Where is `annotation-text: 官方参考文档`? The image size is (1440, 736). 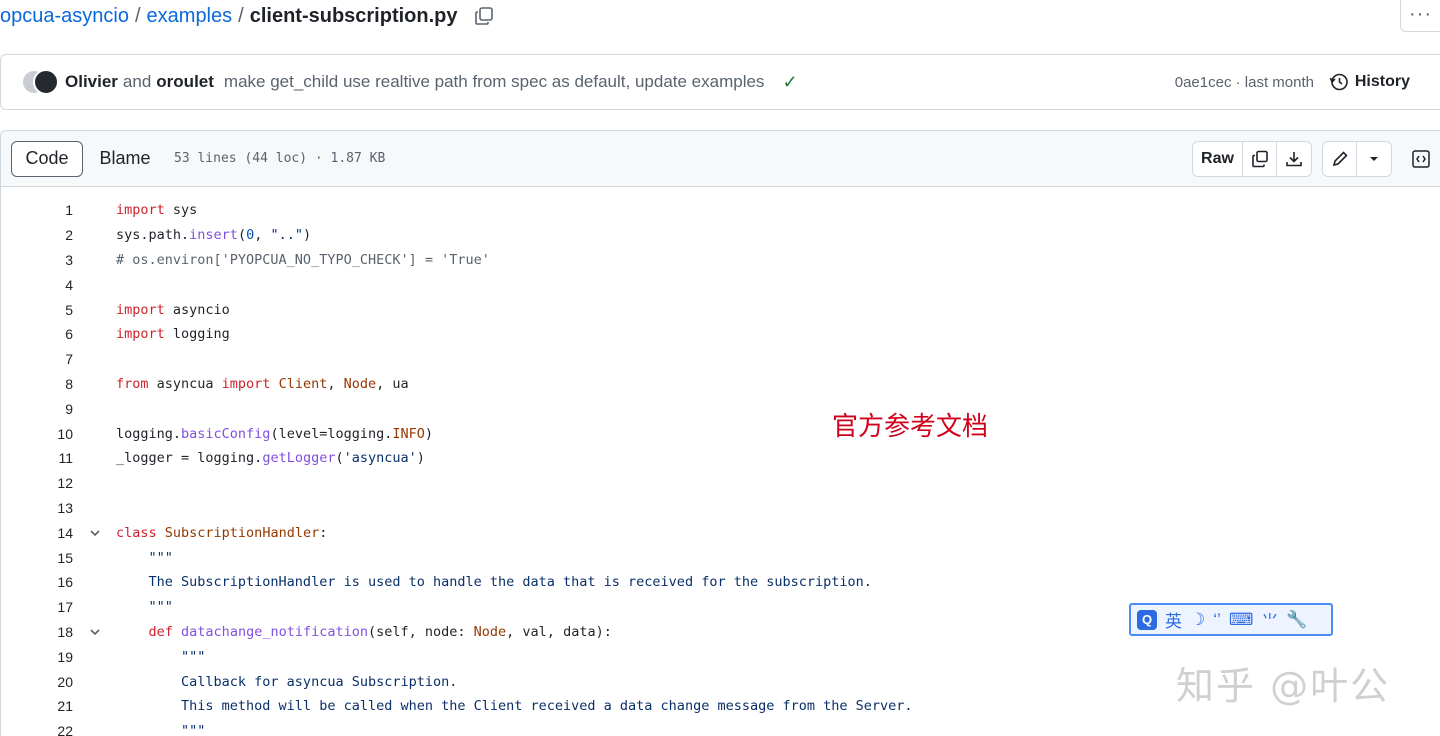 annotation-text: 官方参考文档 is located at coordinates (910, 427).